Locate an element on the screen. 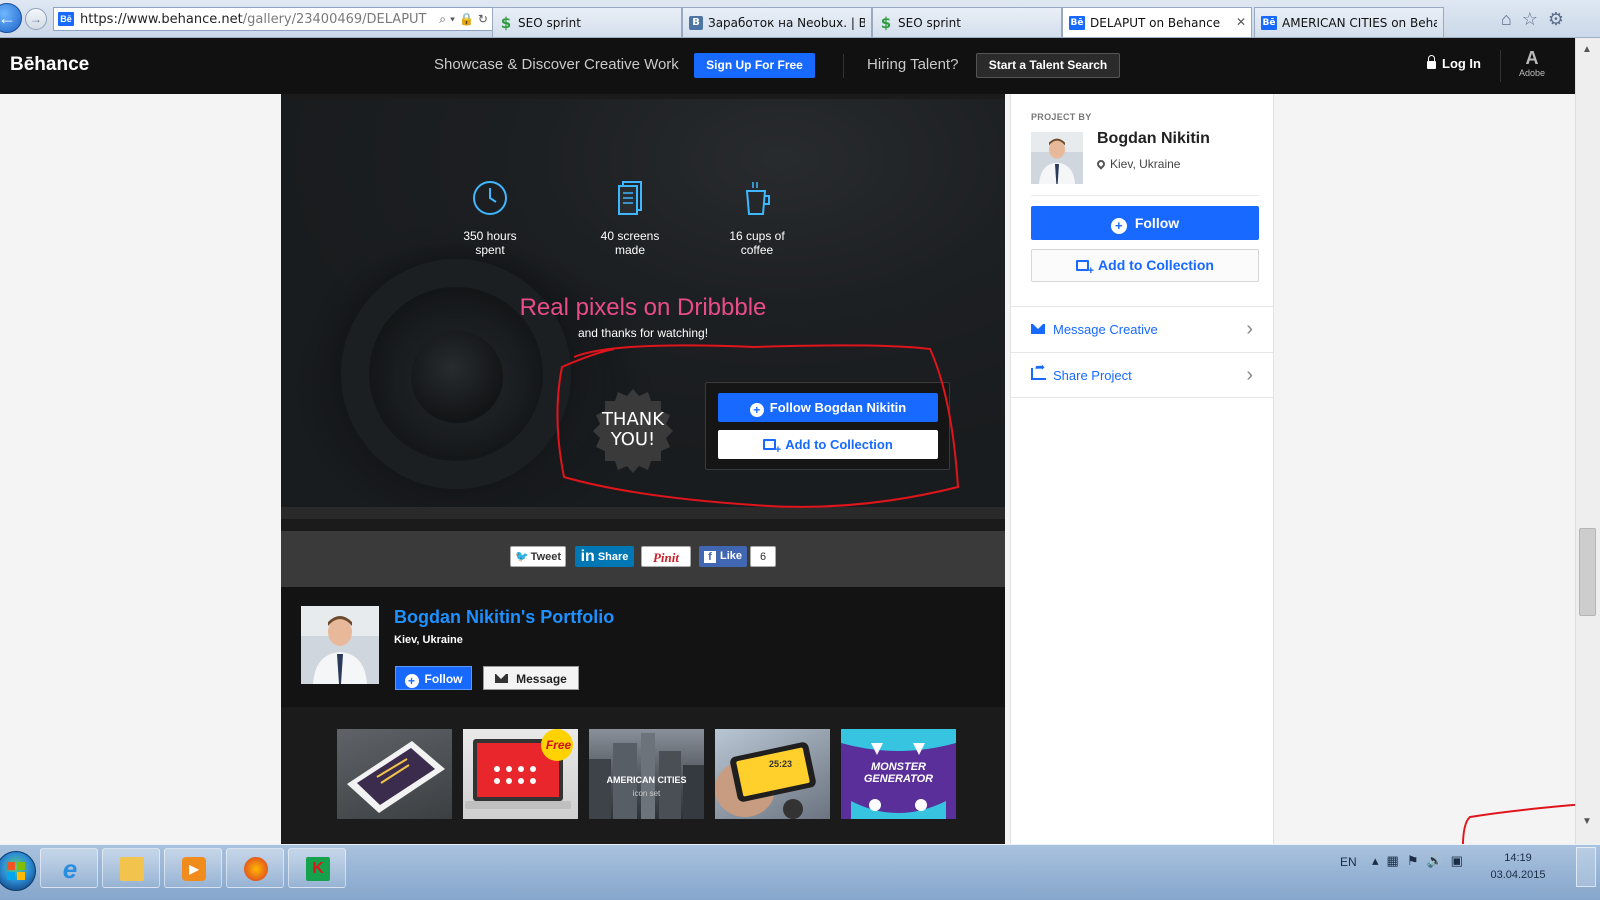 Image resolution: width=1600 pixels, height=900 pixels. forward-arrow-icon: → is located at coordinates (36, 19).